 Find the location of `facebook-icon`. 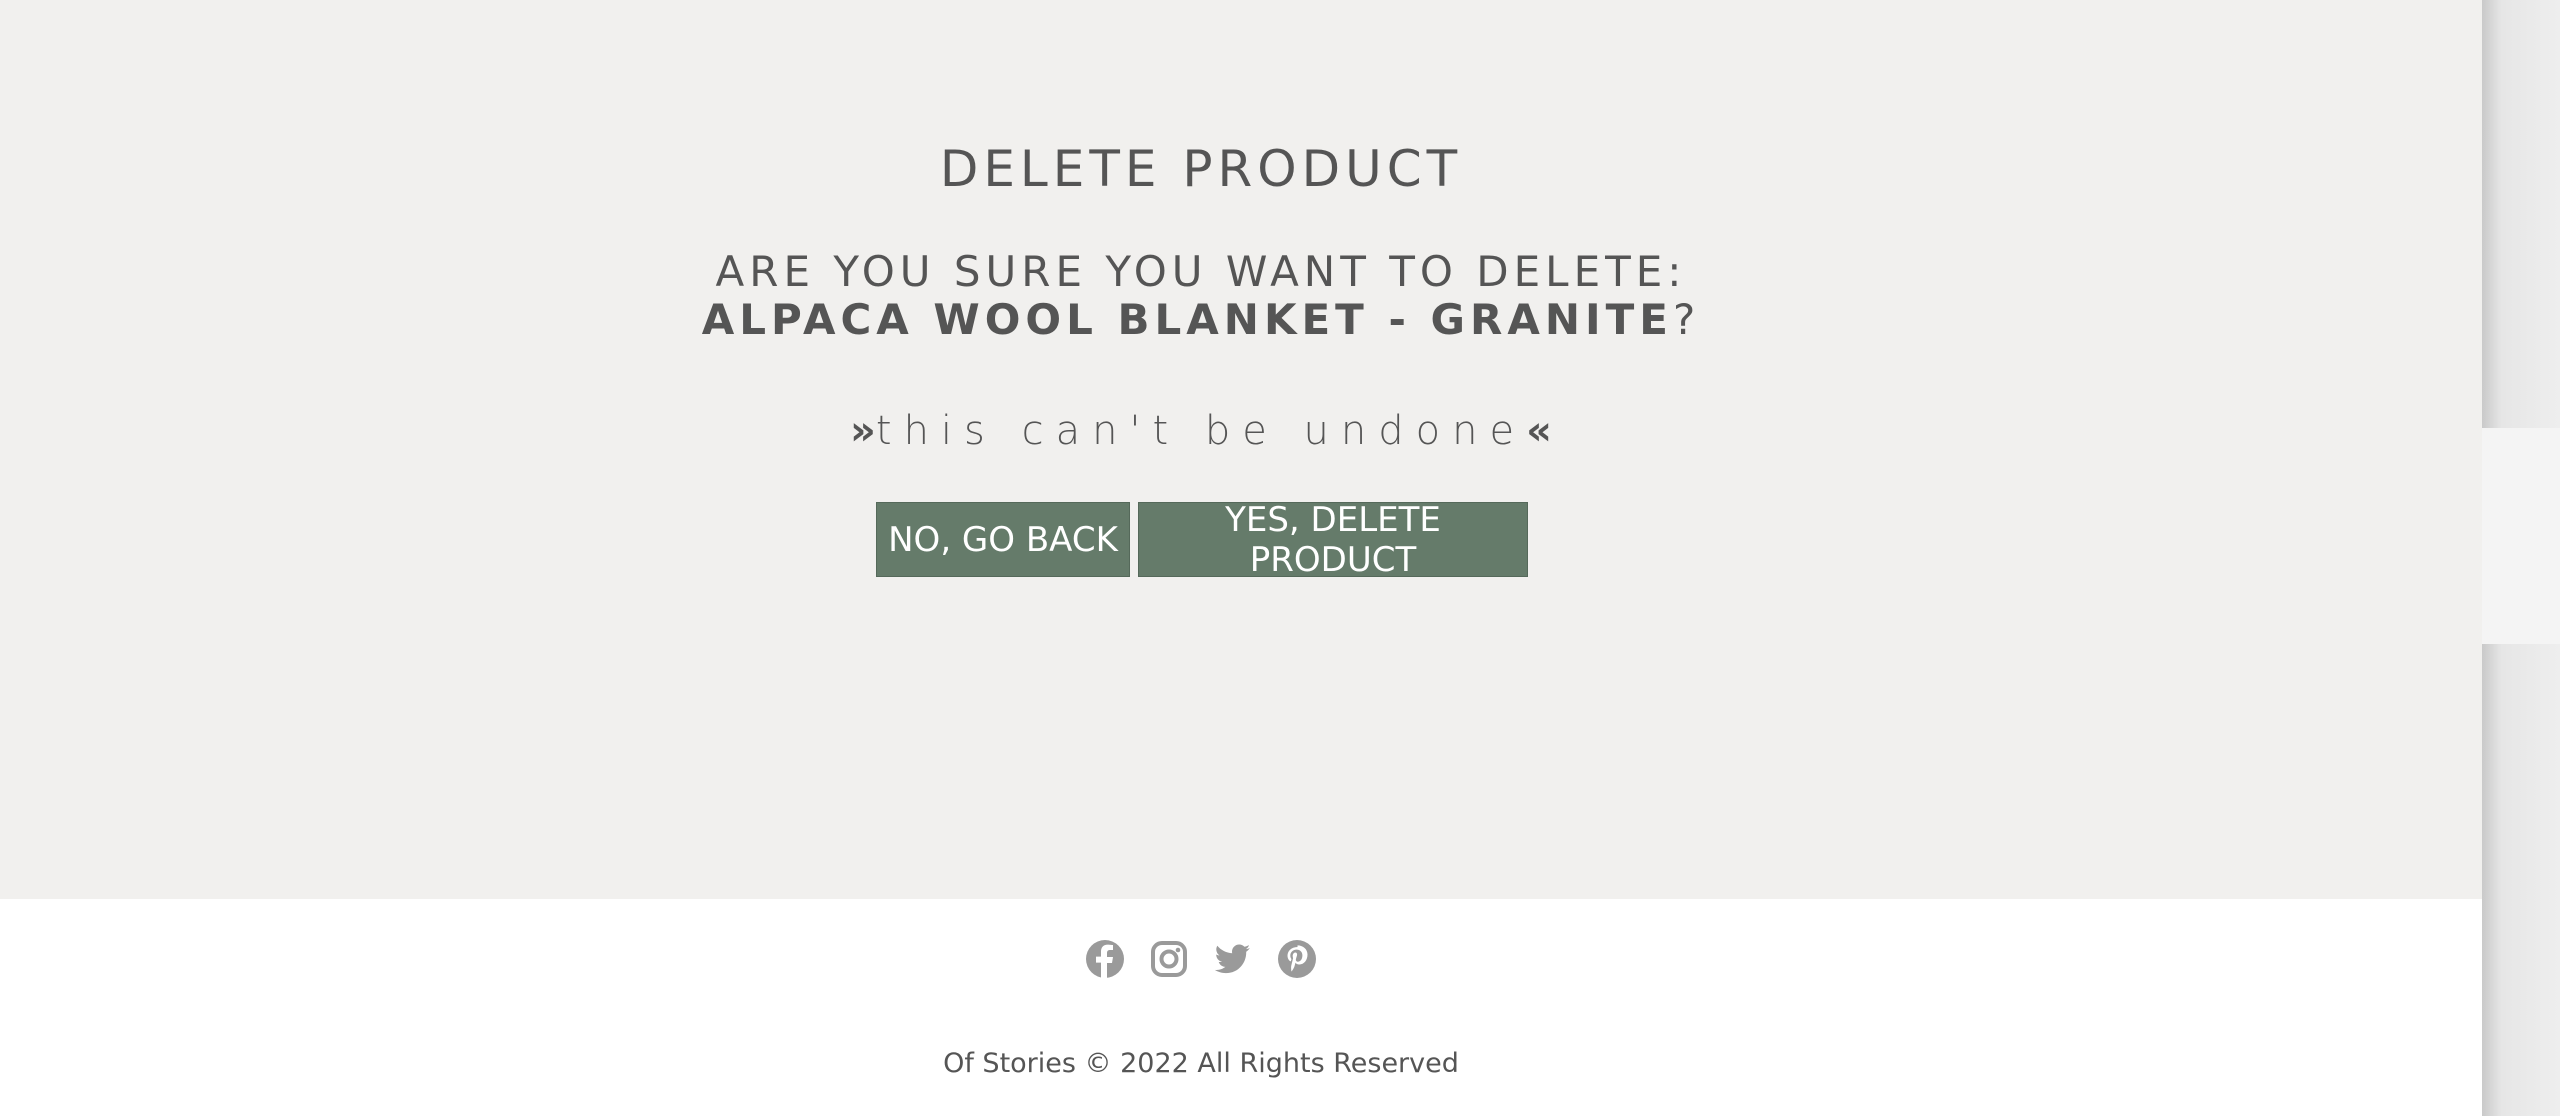

facebook-icon is located at coordinates (1105, 959).